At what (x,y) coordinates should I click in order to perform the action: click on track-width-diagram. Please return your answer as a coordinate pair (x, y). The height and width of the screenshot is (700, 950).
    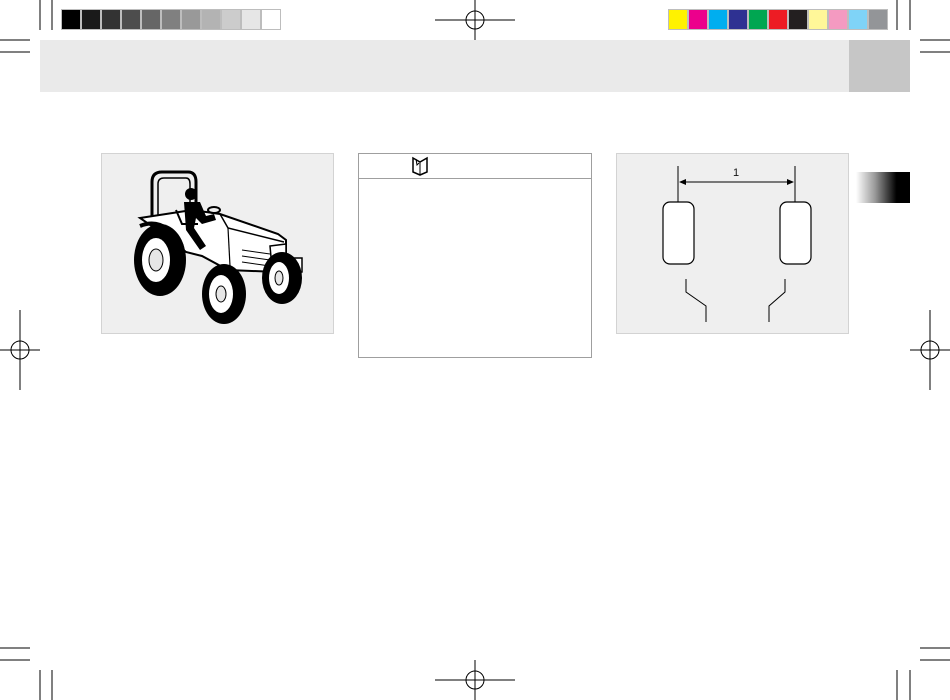
    Looking at the image, I should click on (737, 244).